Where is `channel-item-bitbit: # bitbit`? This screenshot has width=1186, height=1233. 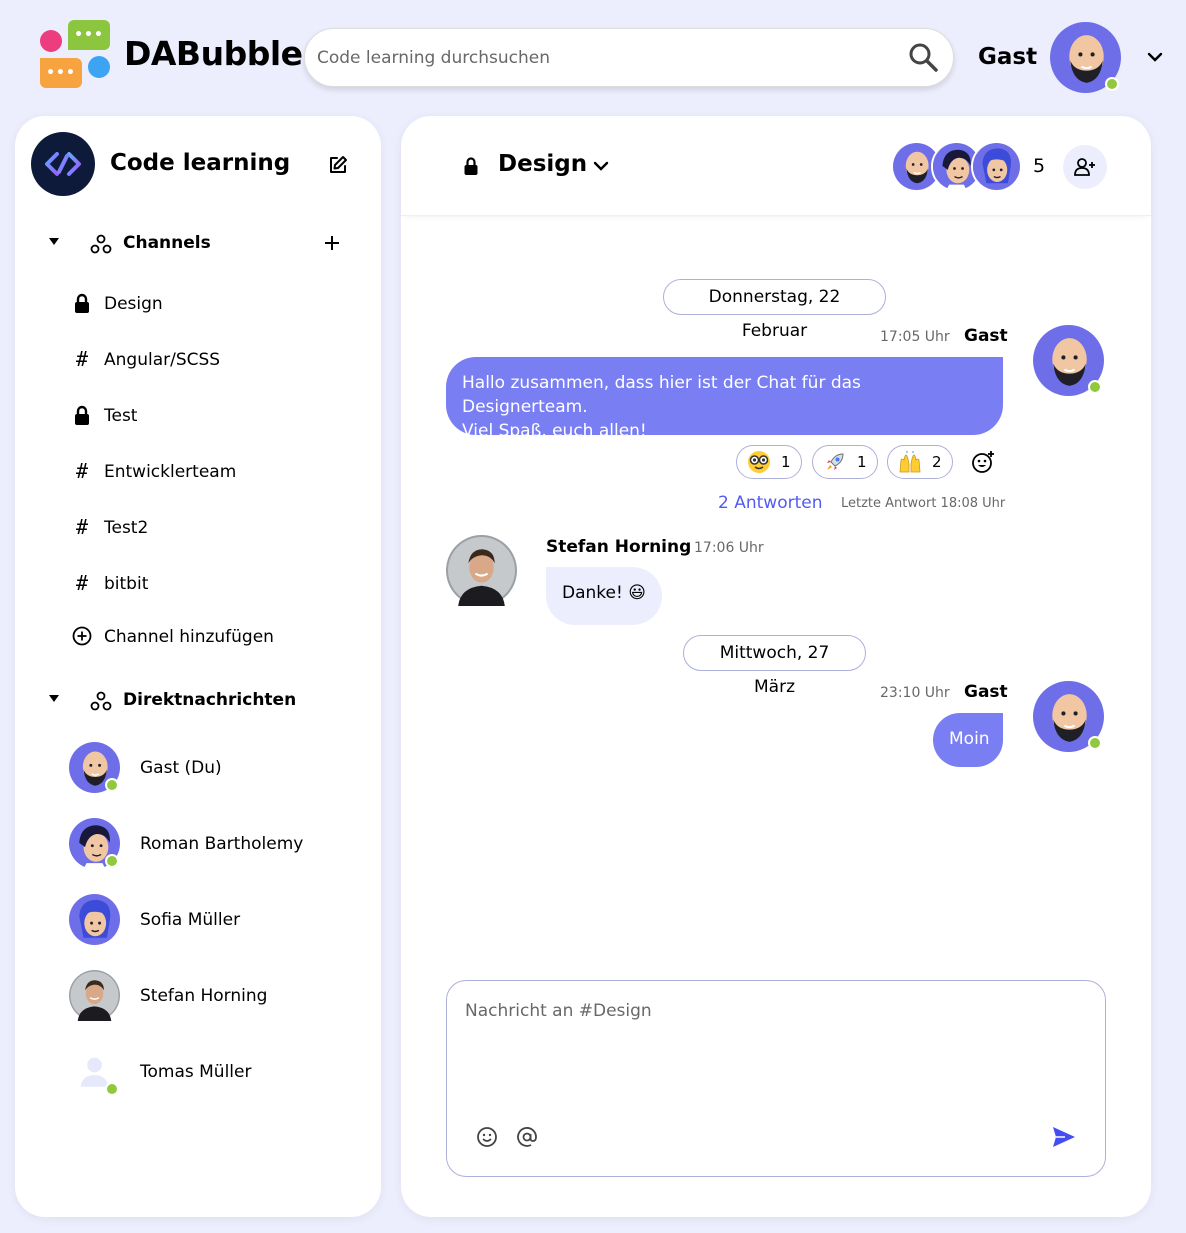 channel-item-bitbit: # bitbit is located at coordinates (198, 584).